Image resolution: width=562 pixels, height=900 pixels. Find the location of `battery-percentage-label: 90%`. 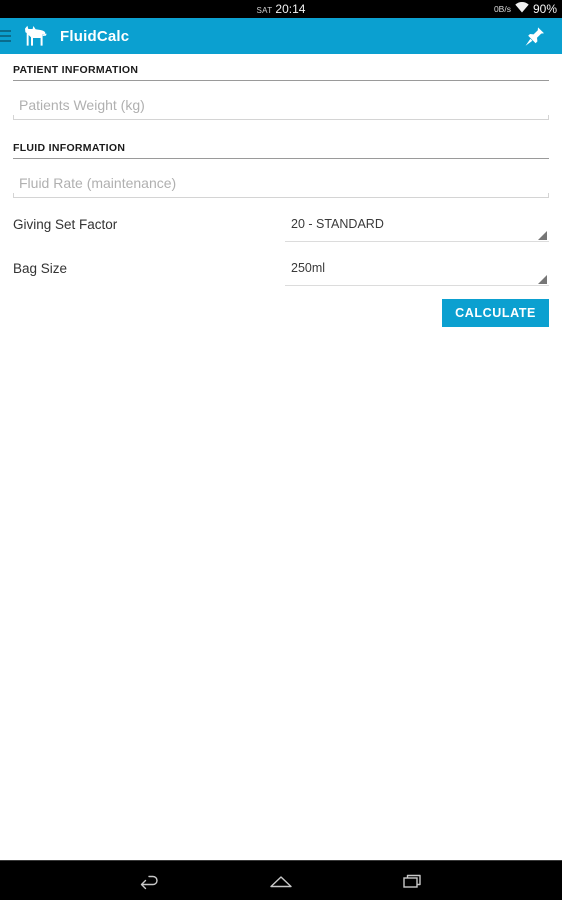

battery-percentage-label: 90% is located at coordinates (544, 9).